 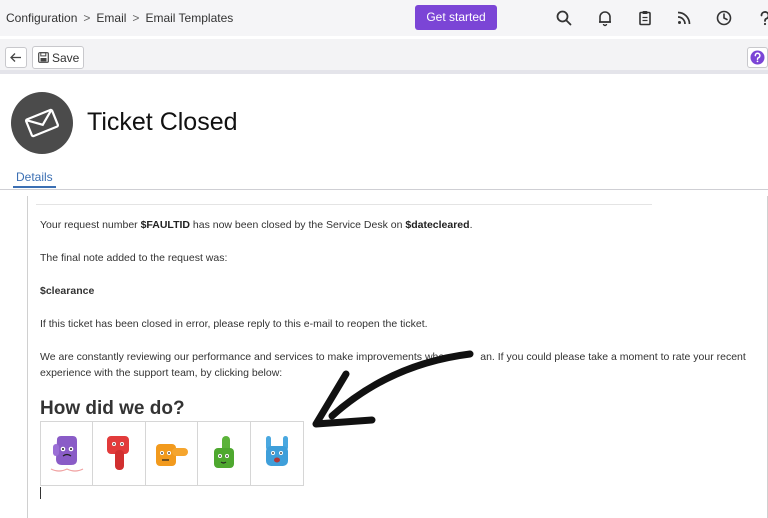 What do you see at coordinates (34, 187) in the screenshot?
I see `tab-active-indicator` at bounding box center [34, 187].